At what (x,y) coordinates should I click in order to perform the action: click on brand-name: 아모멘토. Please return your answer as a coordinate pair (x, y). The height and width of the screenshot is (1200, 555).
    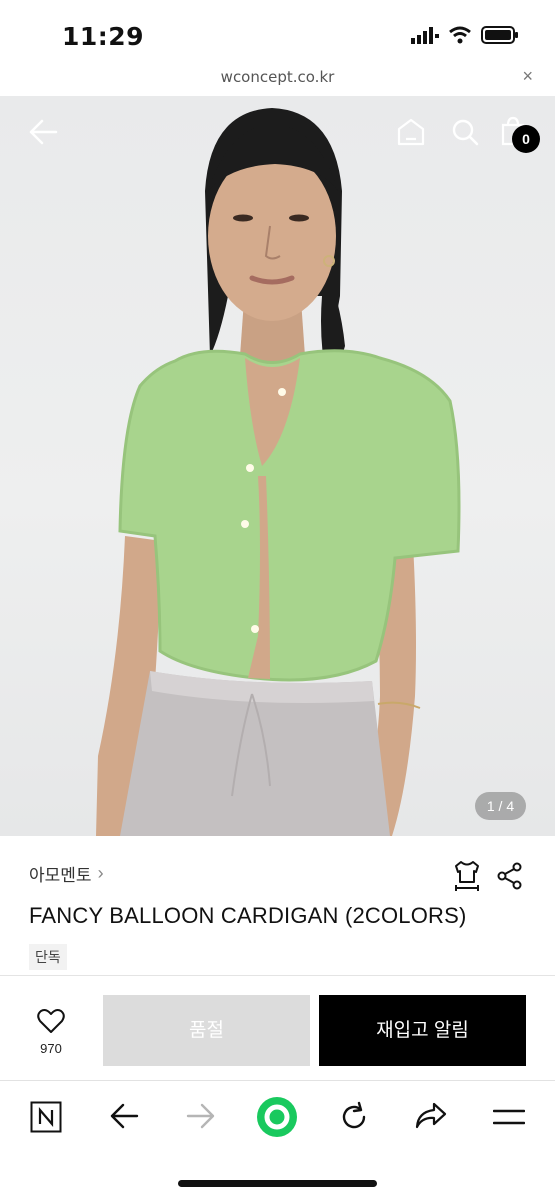
    Looking at the image, I should click on (60, 873).